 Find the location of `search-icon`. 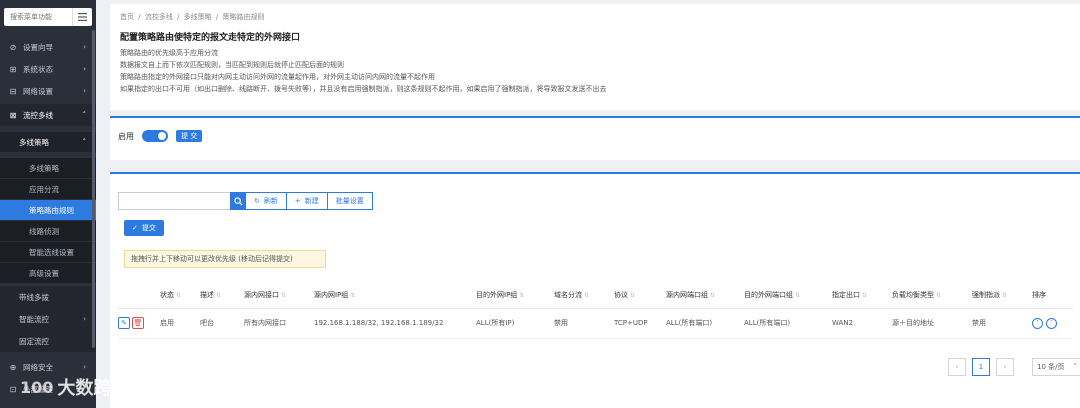

search-icon is located at coordinates (238, 201).